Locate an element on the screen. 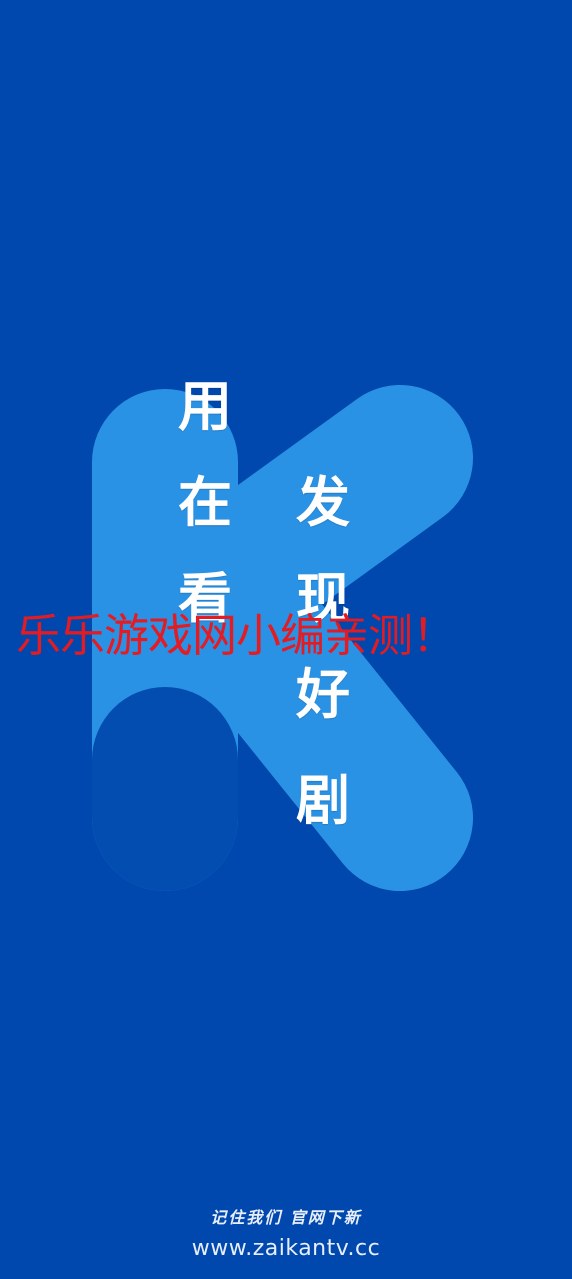 The width and height of the screenshot is (572, 1279). watermark-text: 乐乐游戏网小编亲测！ is located at coordinates (236, 635).